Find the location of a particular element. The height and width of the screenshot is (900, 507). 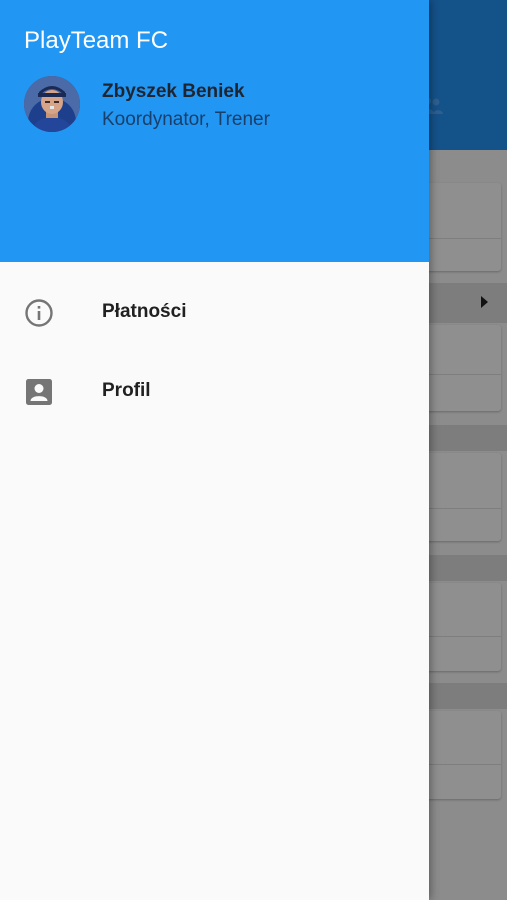

info-icon is located at coordinates (39, 313).